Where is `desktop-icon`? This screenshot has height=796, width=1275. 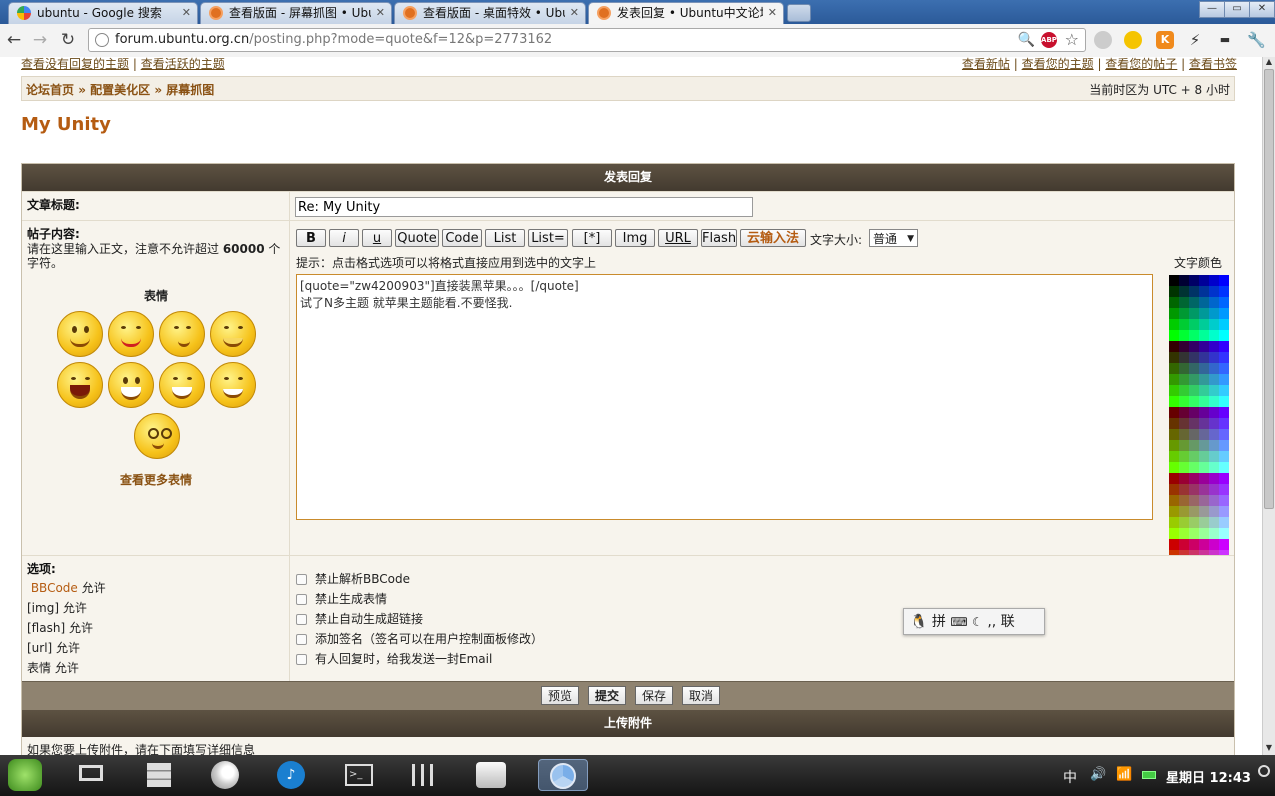 desktop-icon is located at coordinates (91, 775).